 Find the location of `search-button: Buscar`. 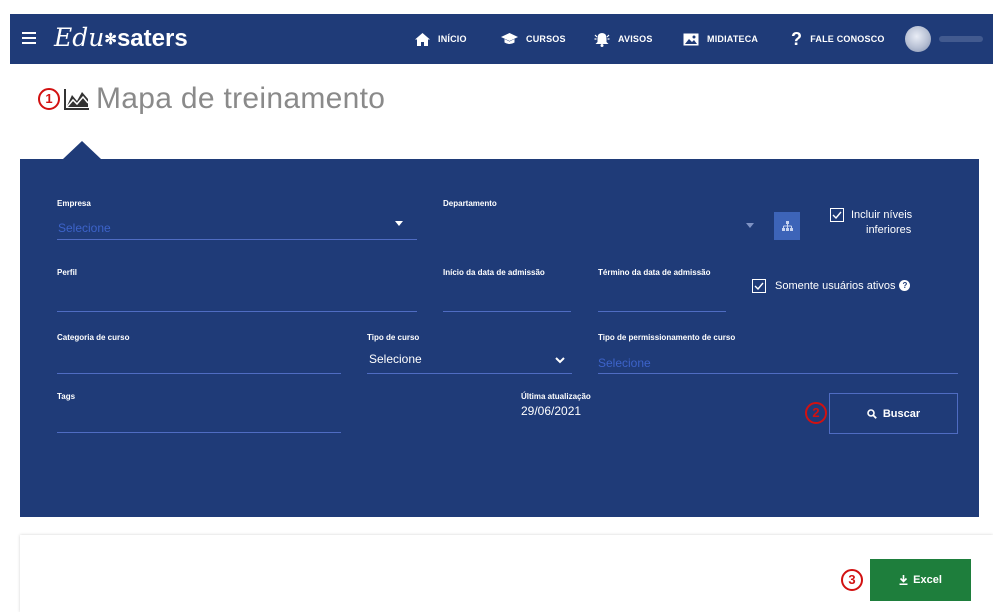

search-button: Buscar is located at coordinates (893, 413).